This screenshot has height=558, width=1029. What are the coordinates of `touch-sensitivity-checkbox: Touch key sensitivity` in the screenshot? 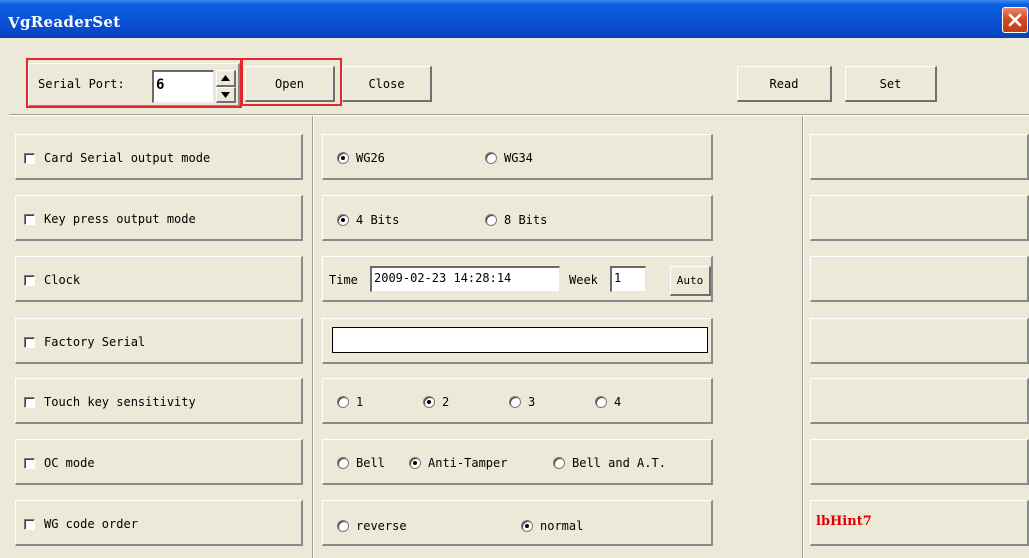 It's located at (110, 402).